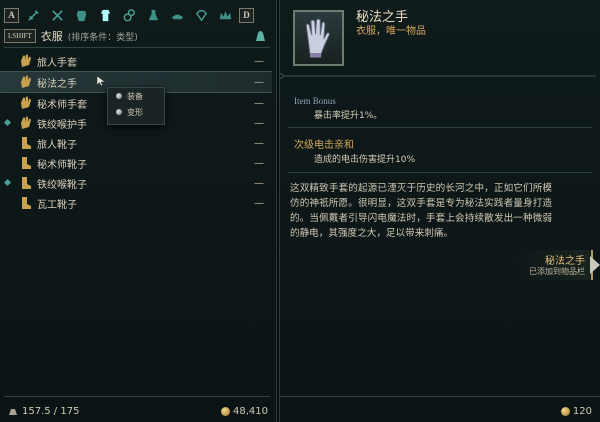  I want to click on item-name: 铁绞喉护手, so click(62, 125).